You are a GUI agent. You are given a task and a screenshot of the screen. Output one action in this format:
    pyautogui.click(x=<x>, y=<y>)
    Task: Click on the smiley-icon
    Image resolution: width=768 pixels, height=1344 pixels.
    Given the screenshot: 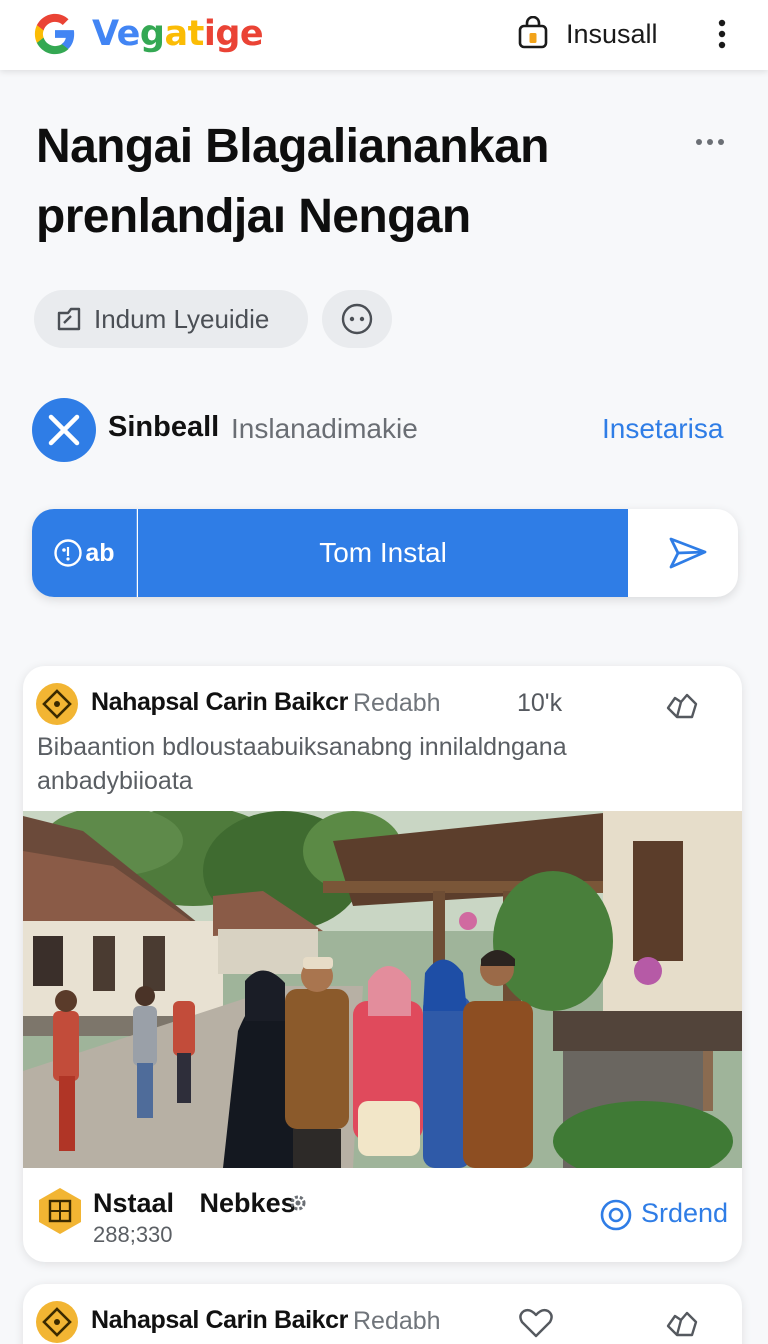 What is the action you would take?
    pyautogui.click(x=357, y=319)
    